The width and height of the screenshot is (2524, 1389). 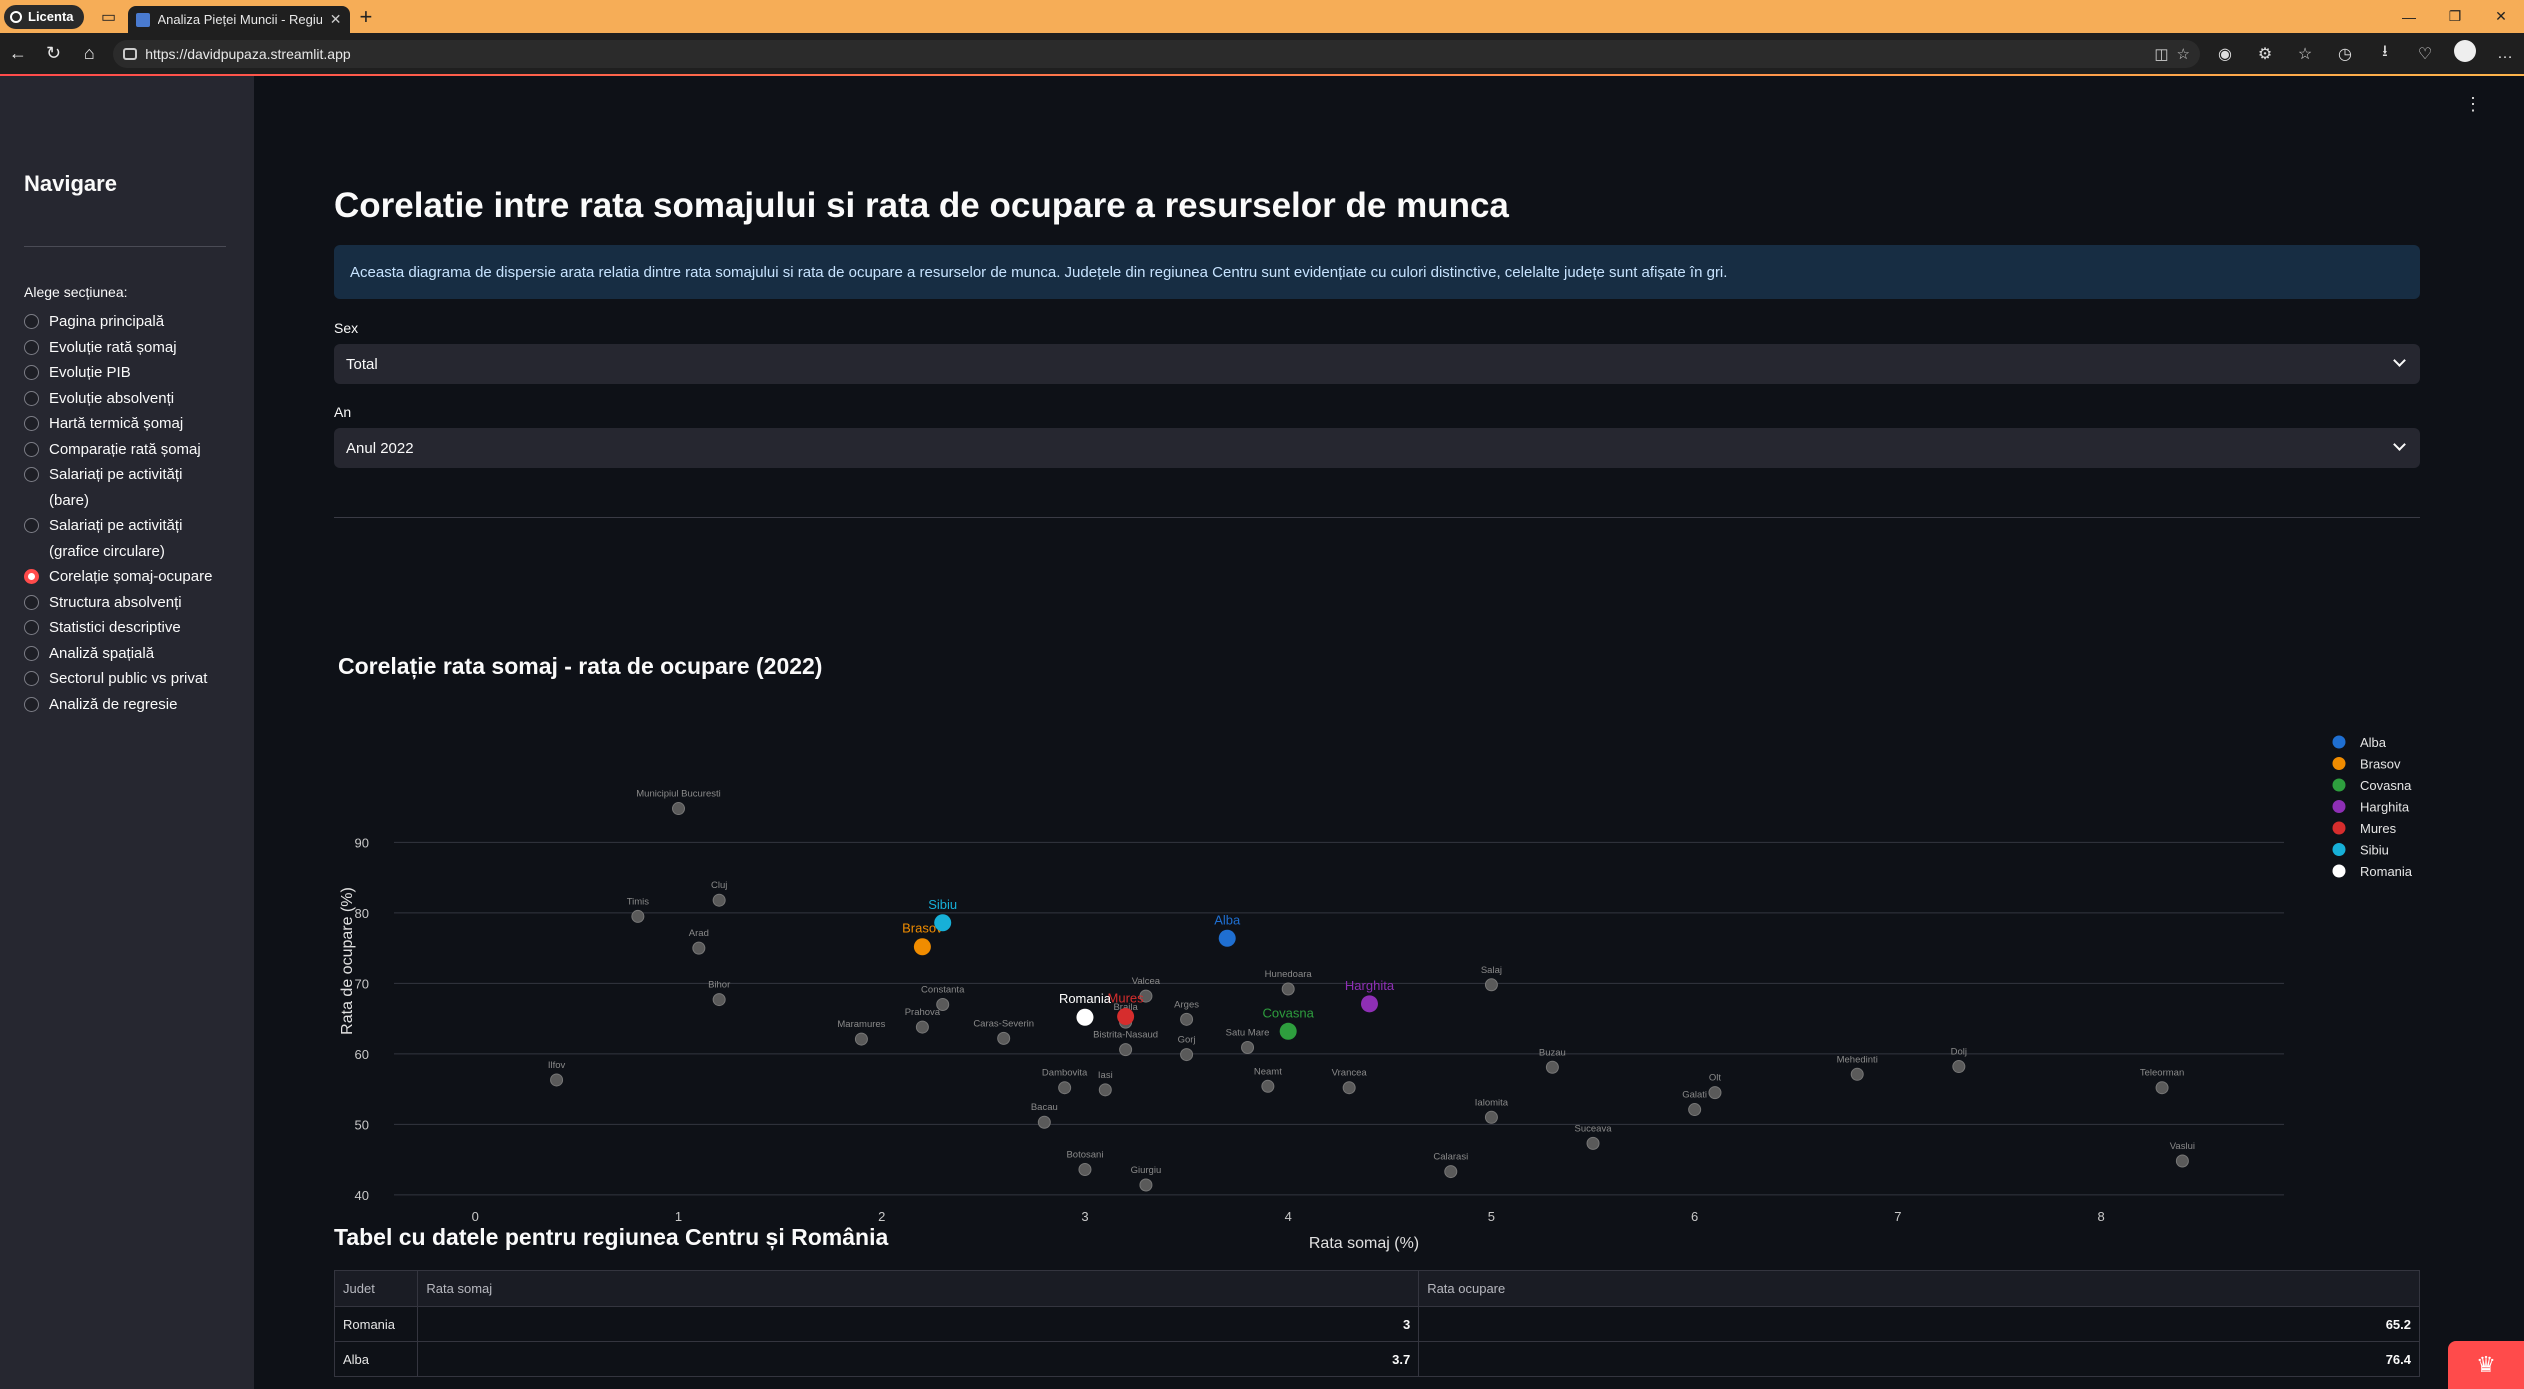 What do you see at coordinates (124, 628) in the screenshot?
I see `radio-option: Statistici descriptive` at bounding box center [124, 628].